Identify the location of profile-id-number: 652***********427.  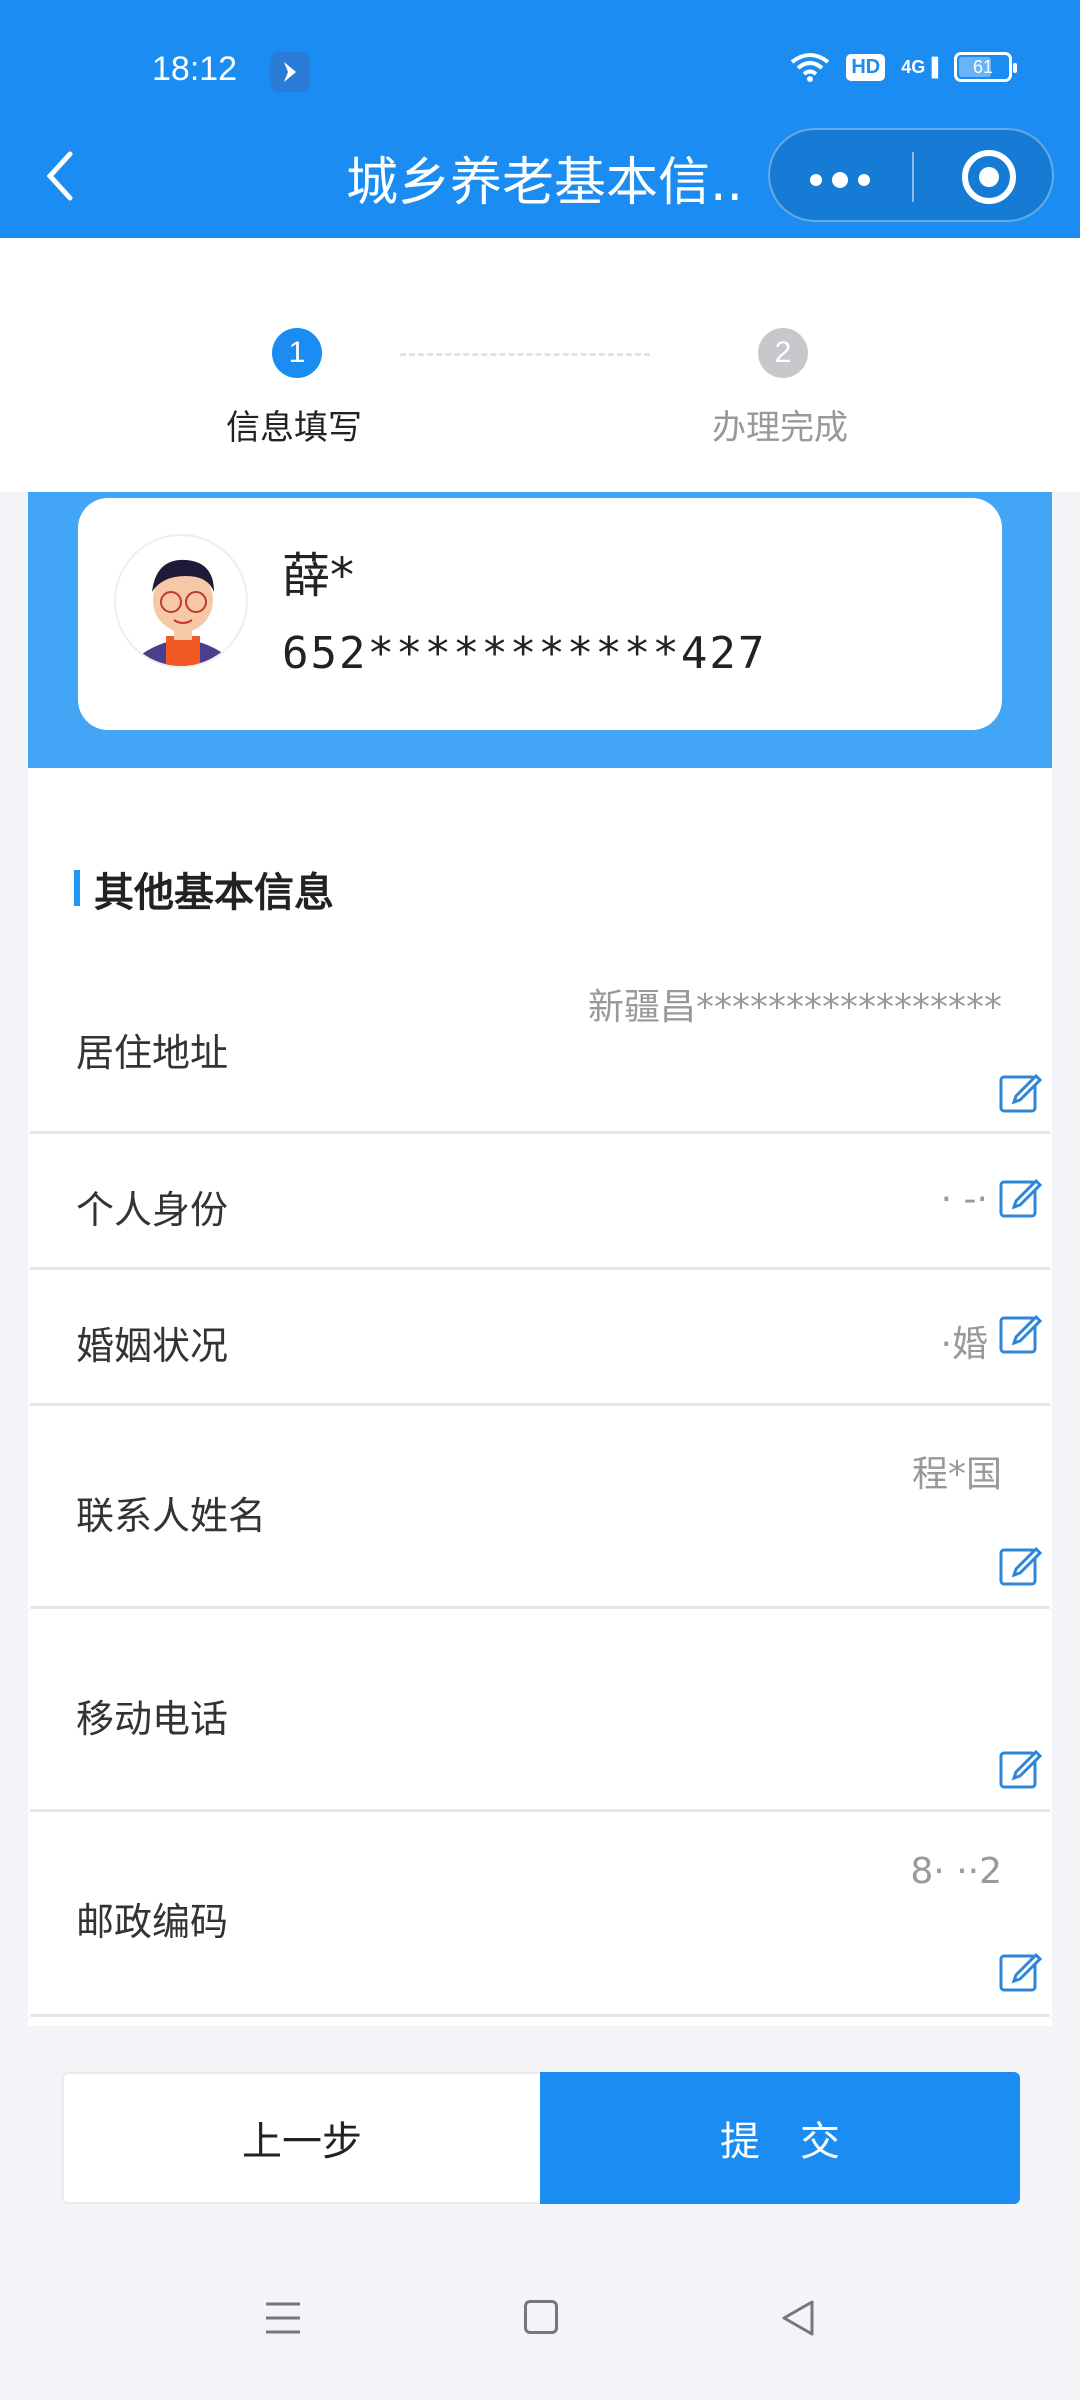
(524, 653).